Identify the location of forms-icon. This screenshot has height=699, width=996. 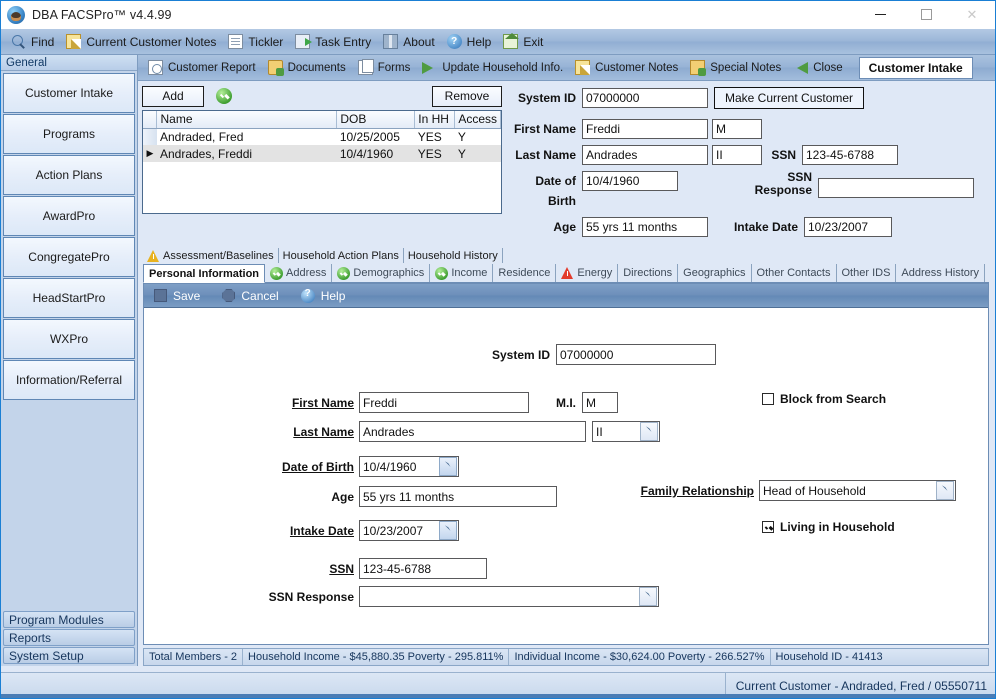
(365, 67).